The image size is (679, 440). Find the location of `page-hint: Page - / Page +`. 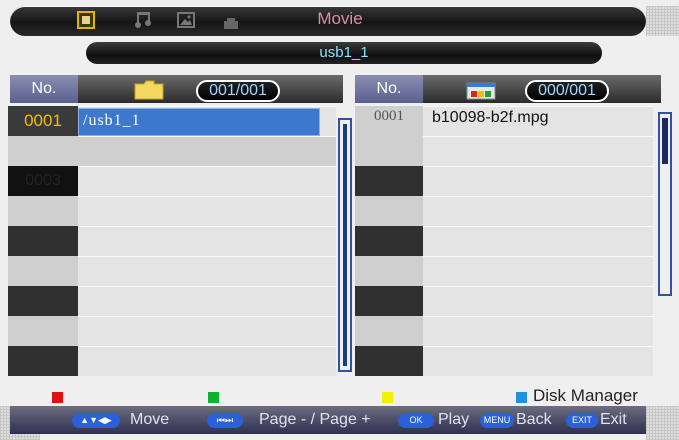

page-hint: Page - / Page + is located at coordinates (315, 419).